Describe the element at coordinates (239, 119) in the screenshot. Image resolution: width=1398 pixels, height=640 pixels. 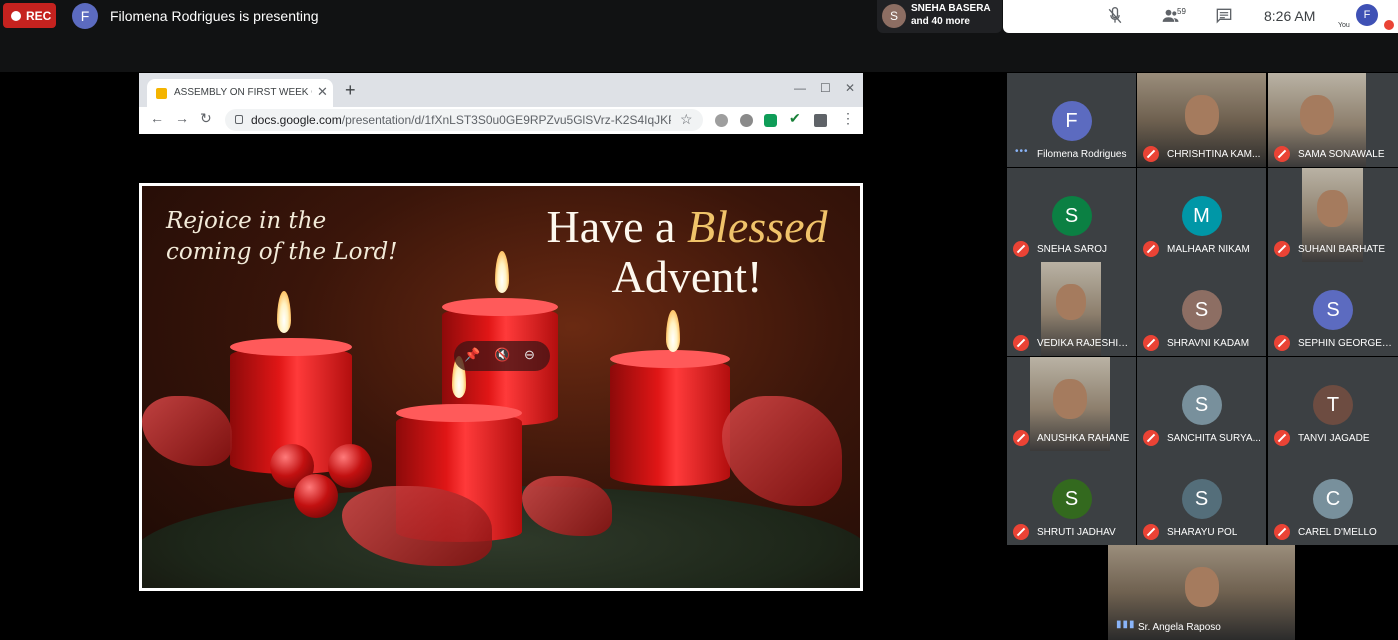
I see `lock-icon` at that location.